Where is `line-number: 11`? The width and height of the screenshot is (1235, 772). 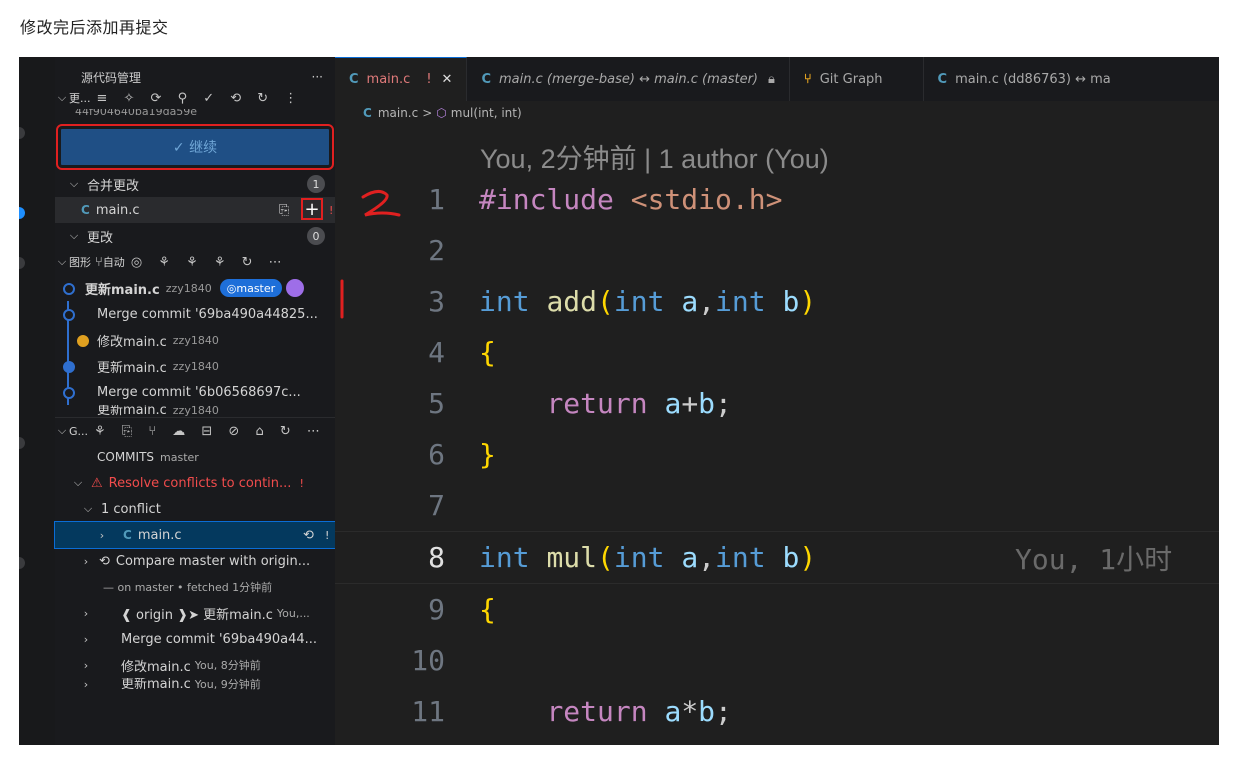
line-number: 11 is located at coordinates (428, 711).